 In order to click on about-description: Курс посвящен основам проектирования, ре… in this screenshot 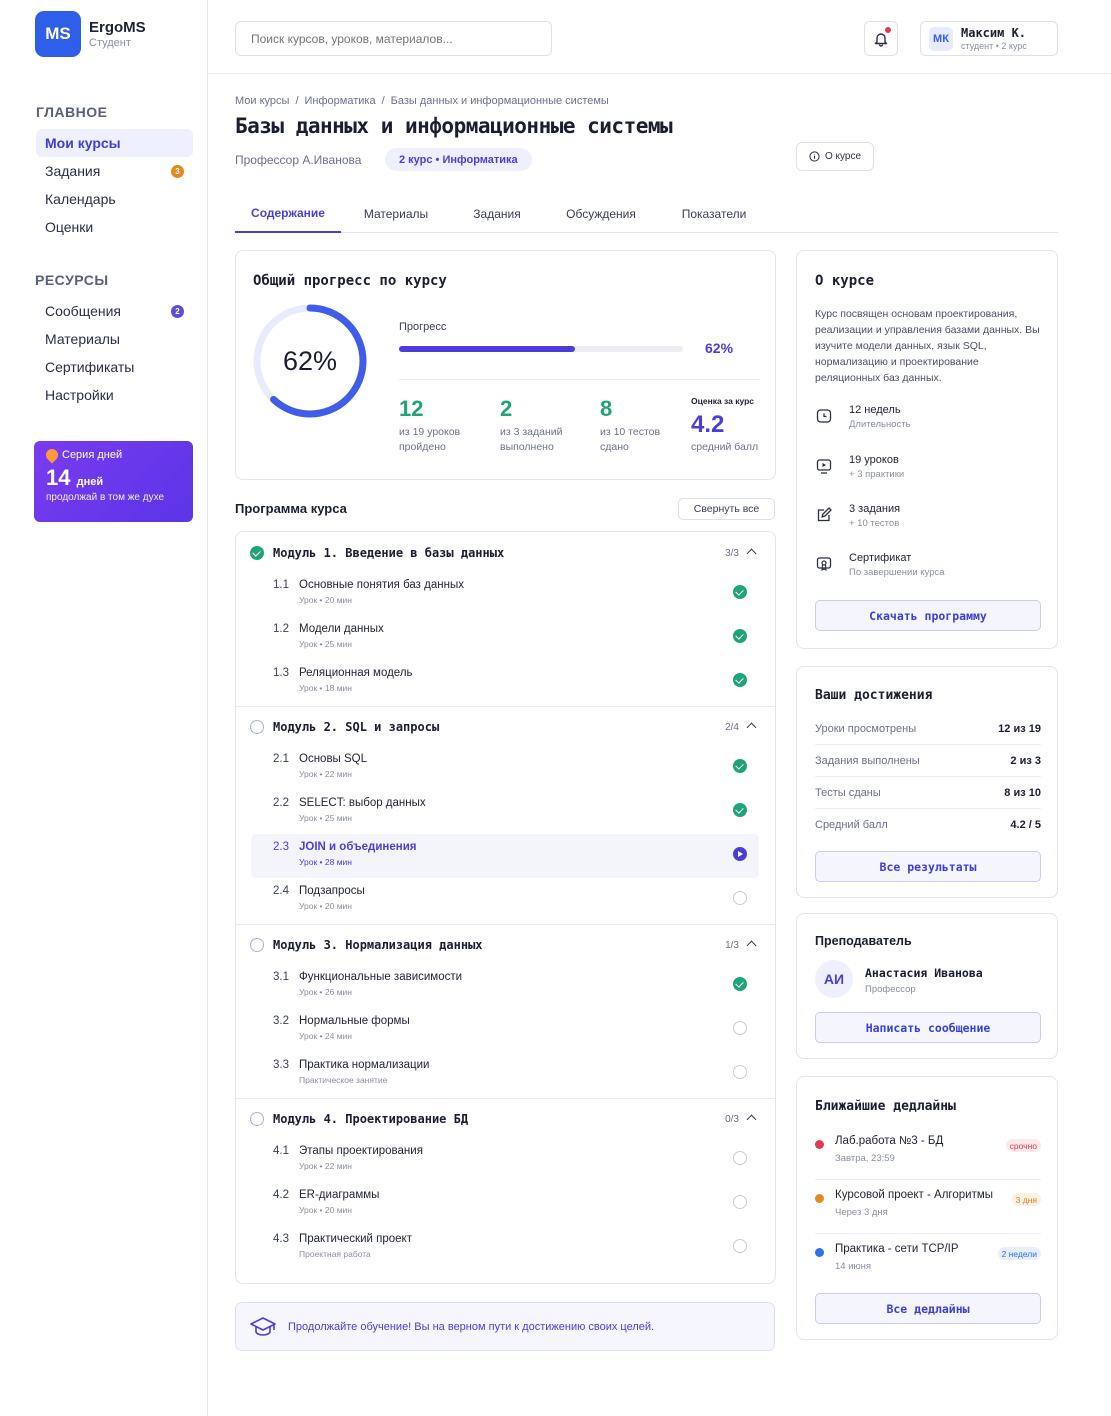, I will do `click(927, 346)`.